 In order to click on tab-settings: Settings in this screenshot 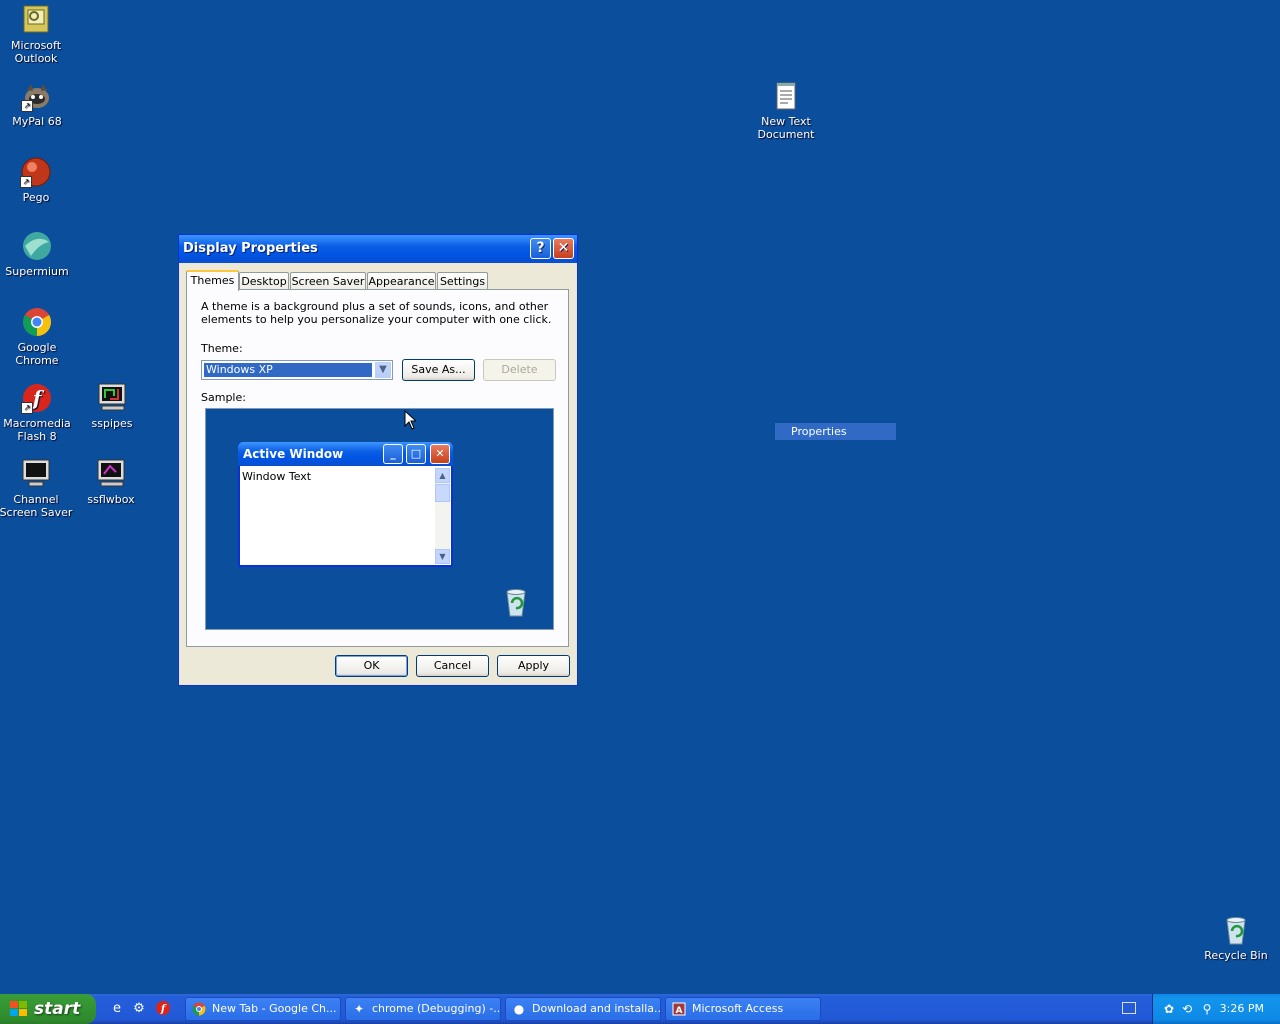, I will do `click(462, 281)`.